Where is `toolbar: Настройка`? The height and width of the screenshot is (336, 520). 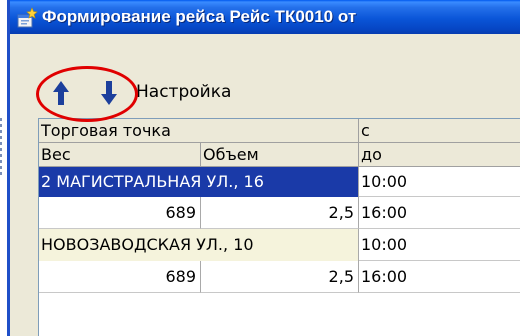 toolbar: Настройка is located at coordinates (272, 92).